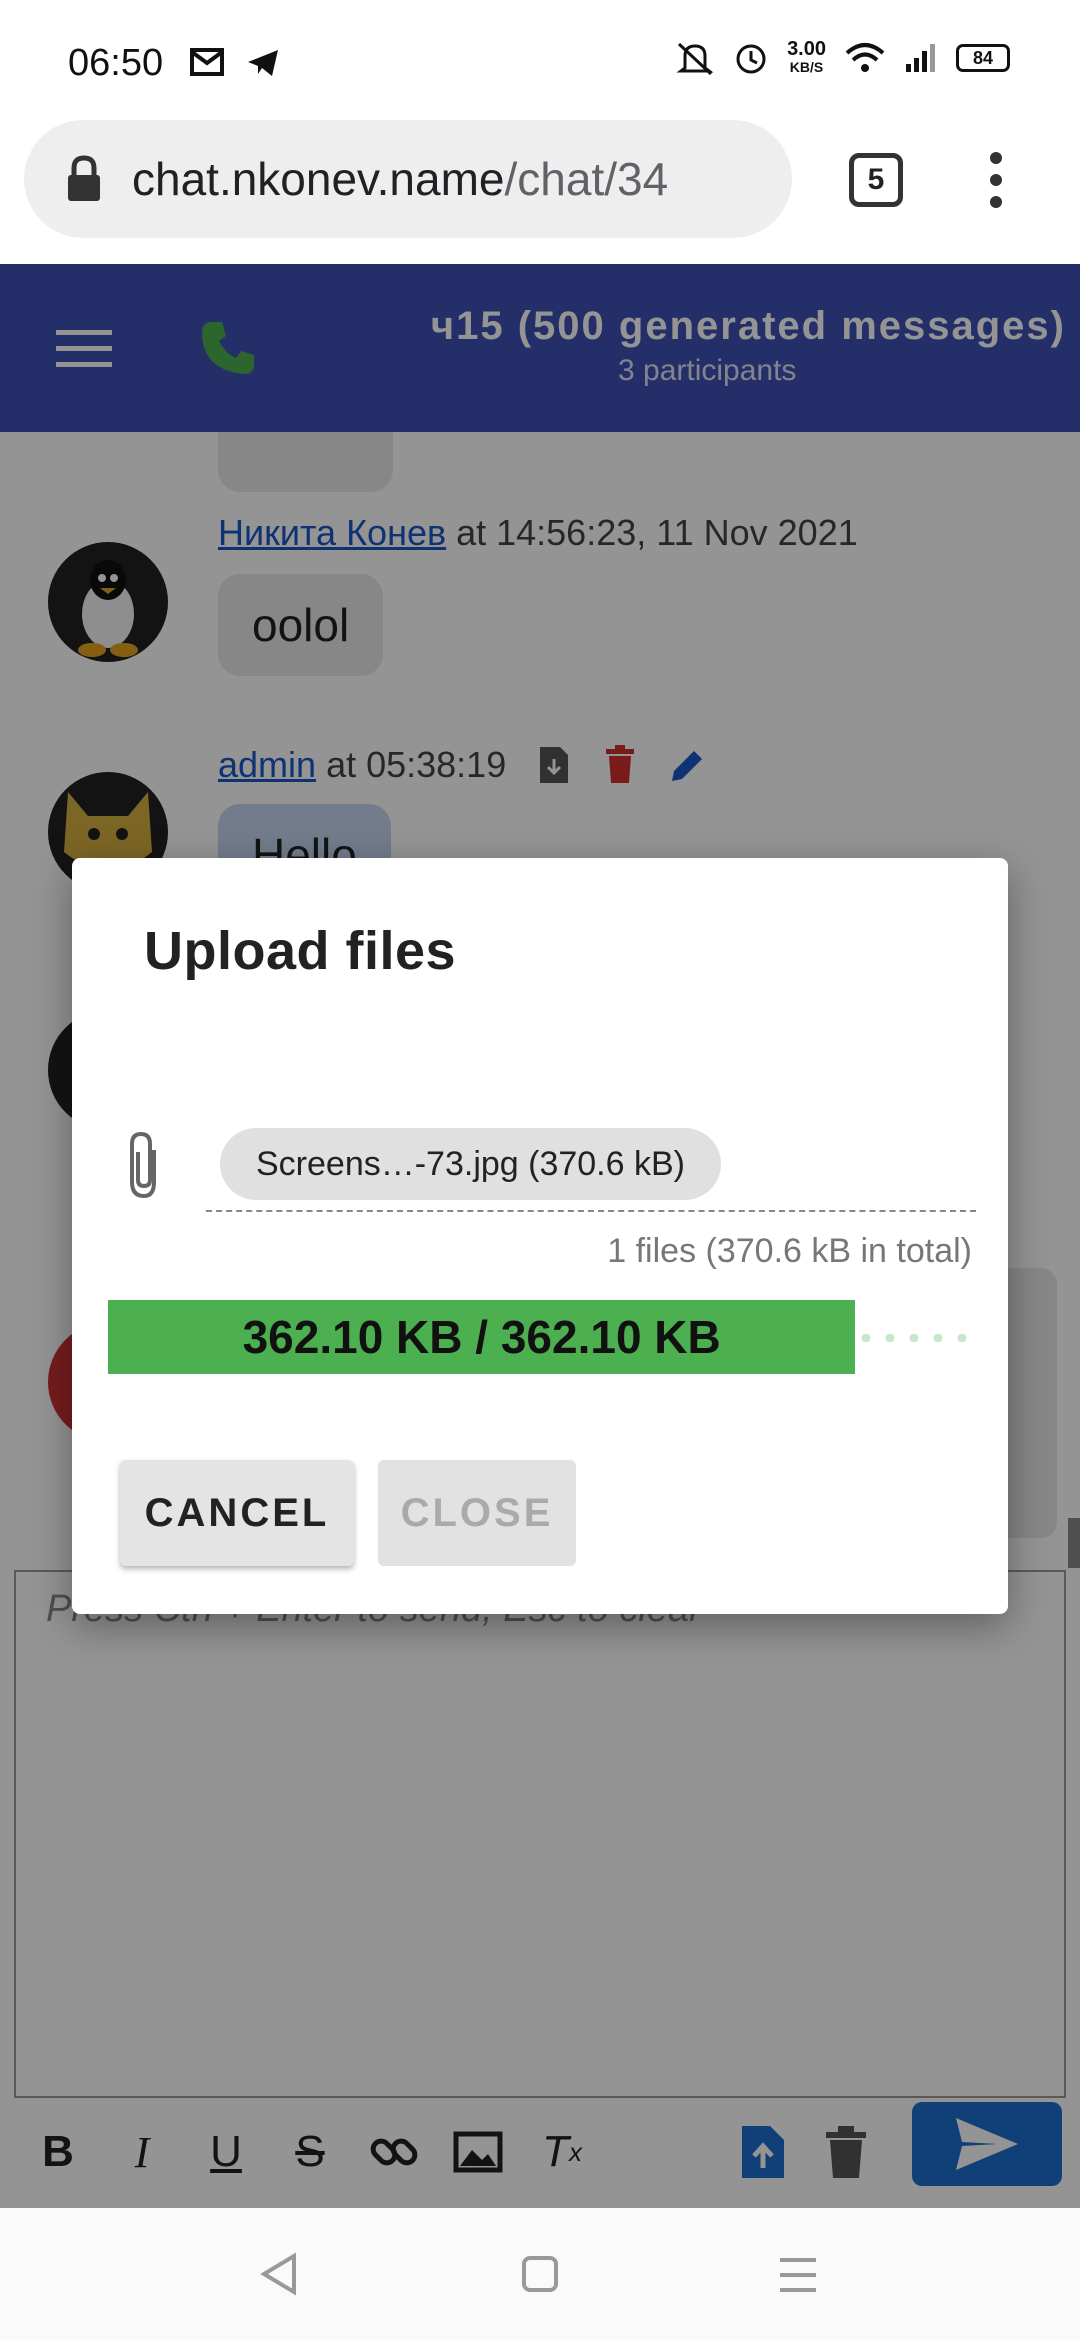 The height and width of the screenshot is (2340, 1080). What do you see at coordinates (300, 951) in the screenshot?
I see `dialog-title: Upload files` at bounding box center [300, 951].